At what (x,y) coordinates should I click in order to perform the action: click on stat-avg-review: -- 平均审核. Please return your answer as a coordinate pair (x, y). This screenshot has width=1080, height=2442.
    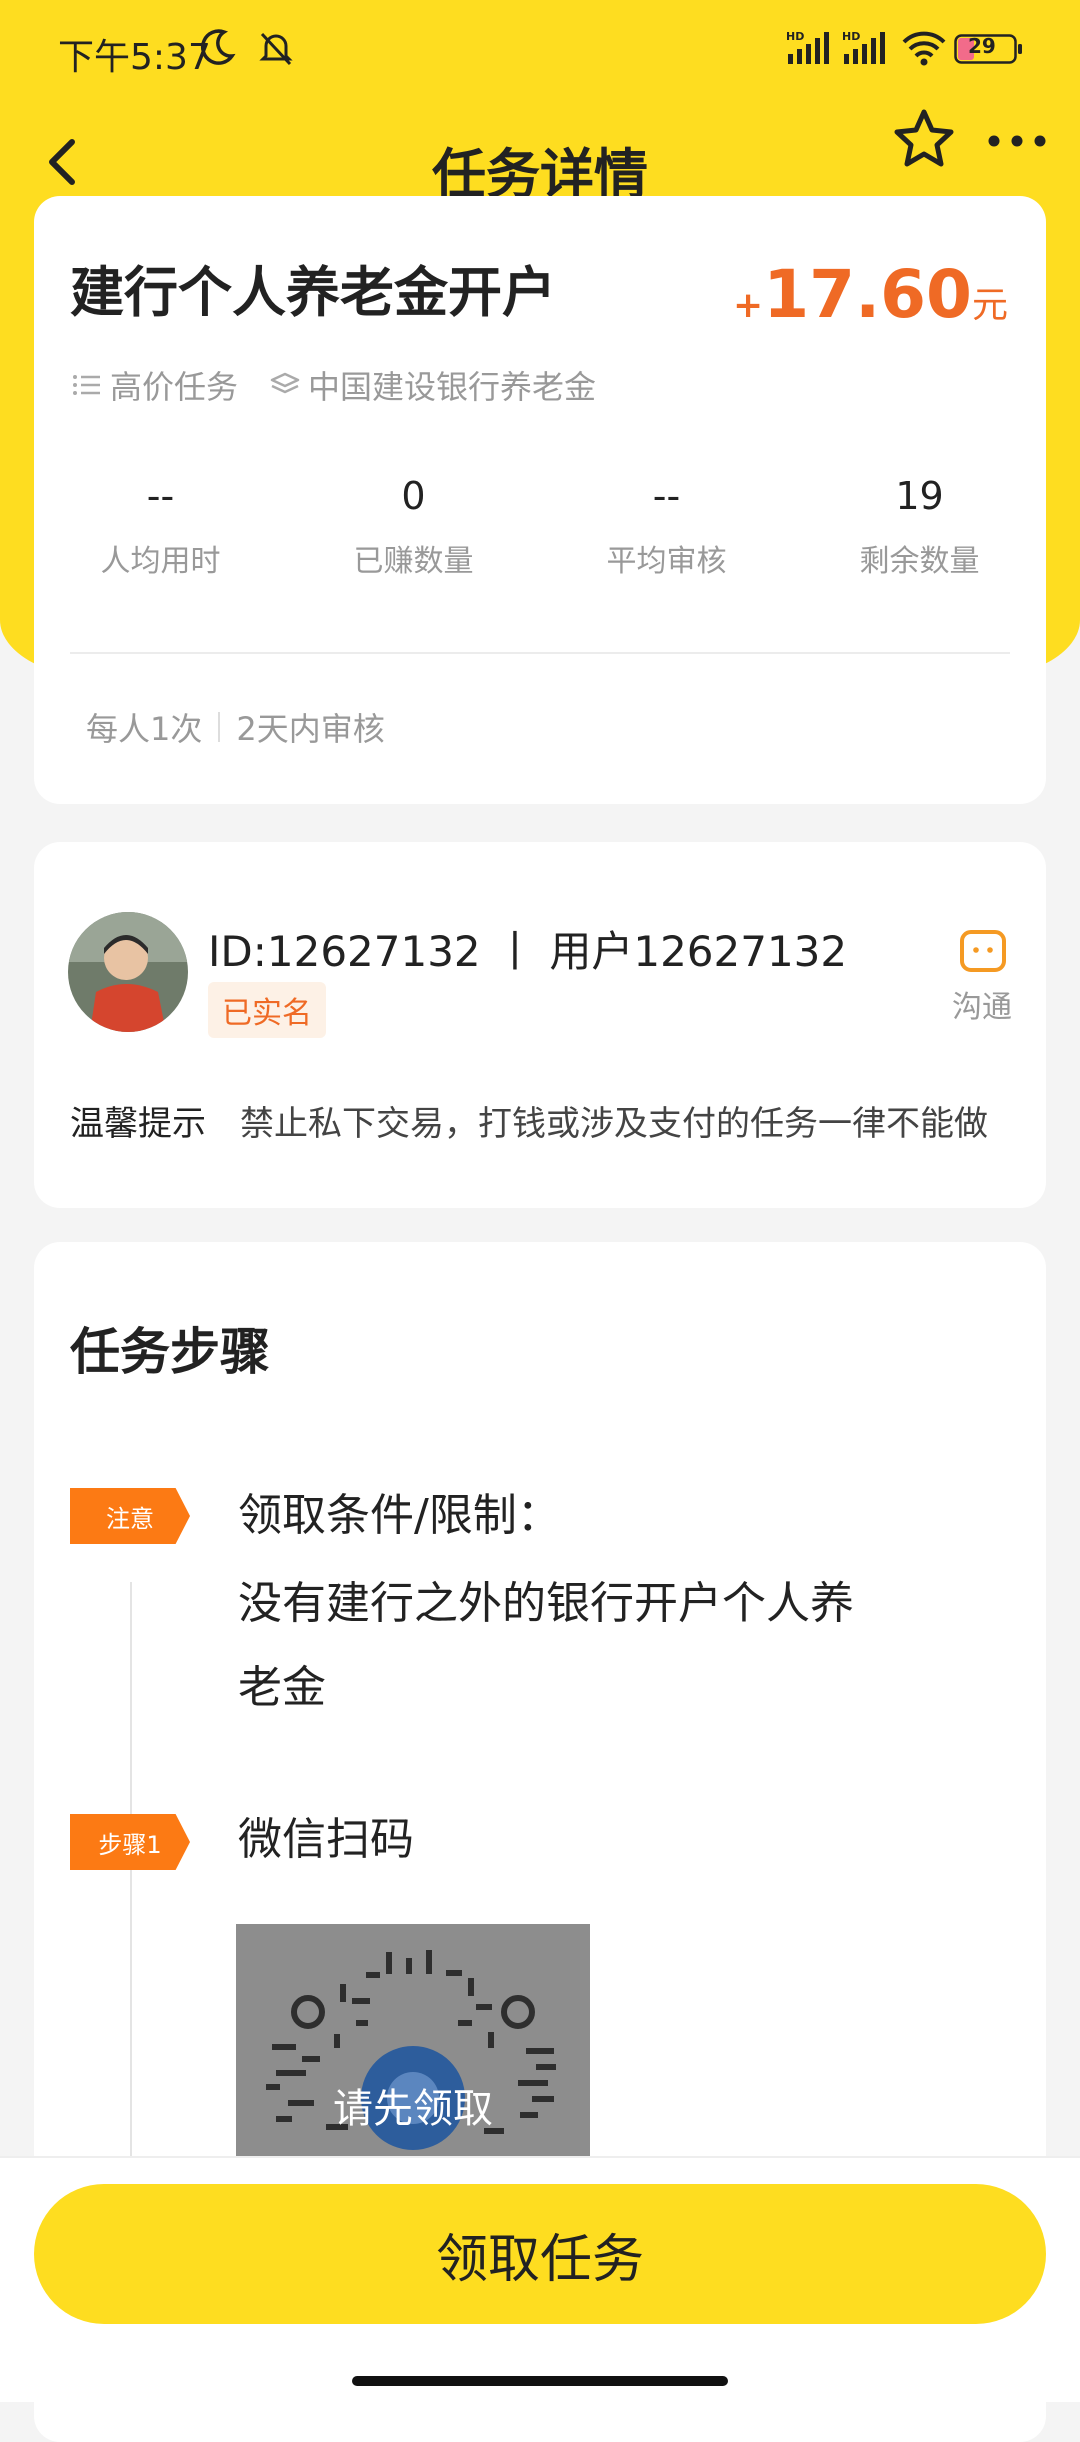
    Looking at the image, I should click on (666, 544).